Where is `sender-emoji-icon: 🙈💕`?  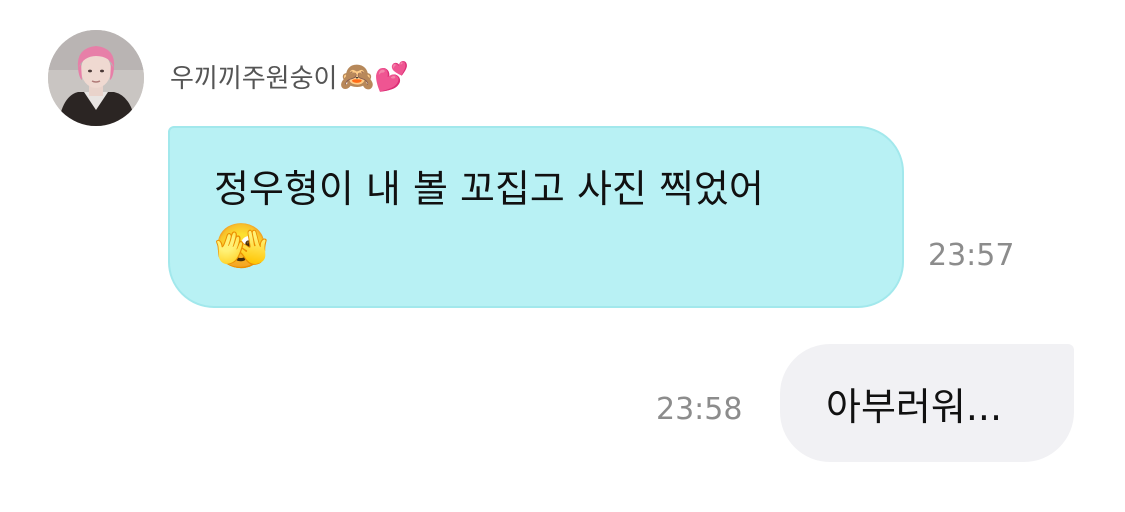
sender-emoji-icon: 🙈💕 is located at coordinates (374, 76).